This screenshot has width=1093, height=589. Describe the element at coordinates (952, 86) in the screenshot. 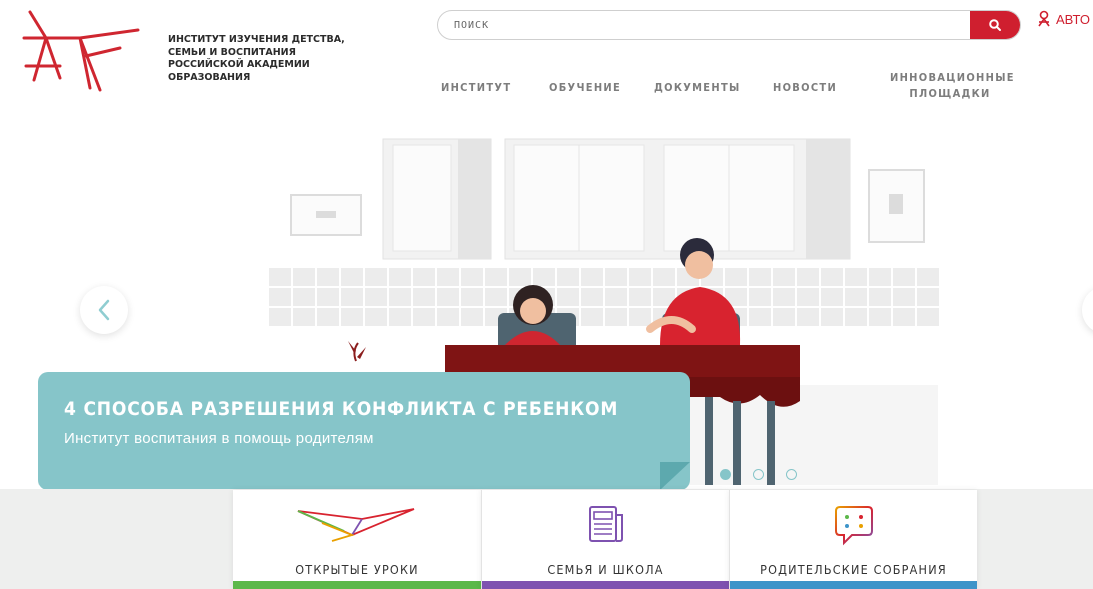

I see `nav-item-innovation-sites: ИННОВАЦИОННЫЕ ПЛОЩАДКИ` at that location.